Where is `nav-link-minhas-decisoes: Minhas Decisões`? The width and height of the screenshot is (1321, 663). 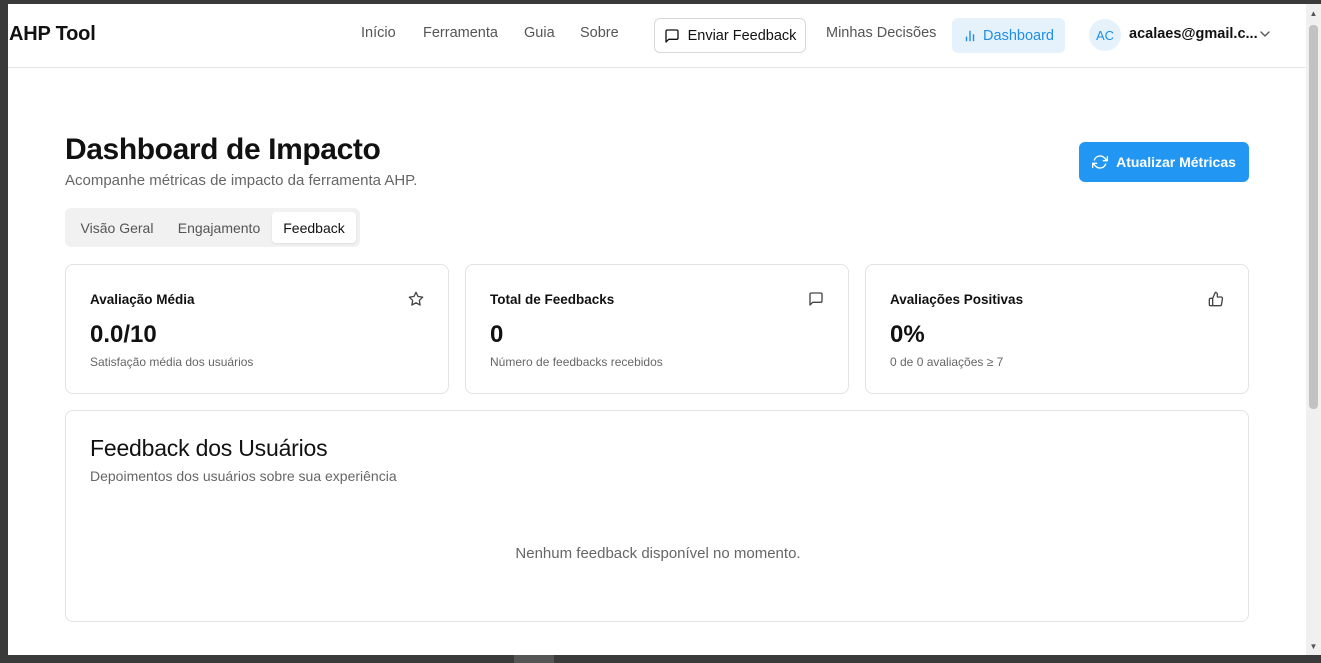
nav-link-minhas-decisoes: Minhas Decisões is located at coordinates (881, 33).